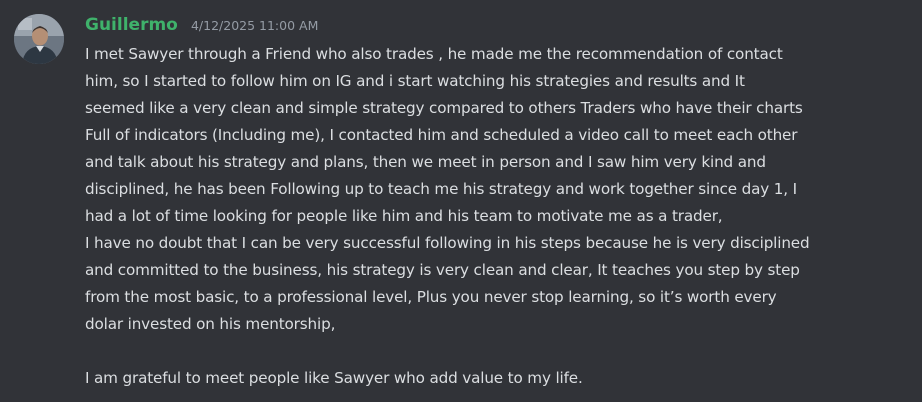 Image resolution: width=922 pixels, height=402 pixels. What do you see at coordinates (39, 39) in the screenshot?
I see `avatar` at bounding box center [39, 39].